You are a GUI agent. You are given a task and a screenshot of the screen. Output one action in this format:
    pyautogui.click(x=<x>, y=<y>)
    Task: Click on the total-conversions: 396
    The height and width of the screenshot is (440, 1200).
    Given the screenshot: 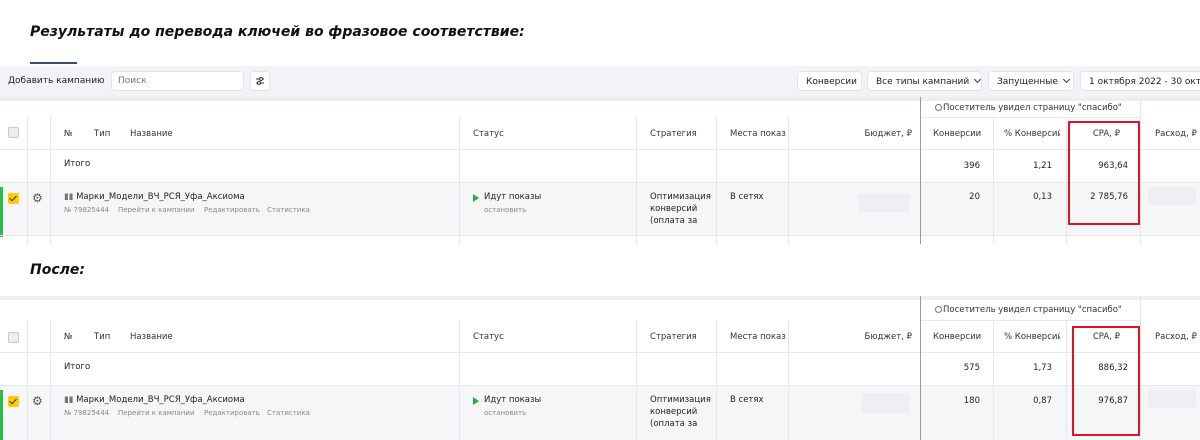 What is the action you would take?
    pyautogui.click(x=971, y=166)
    